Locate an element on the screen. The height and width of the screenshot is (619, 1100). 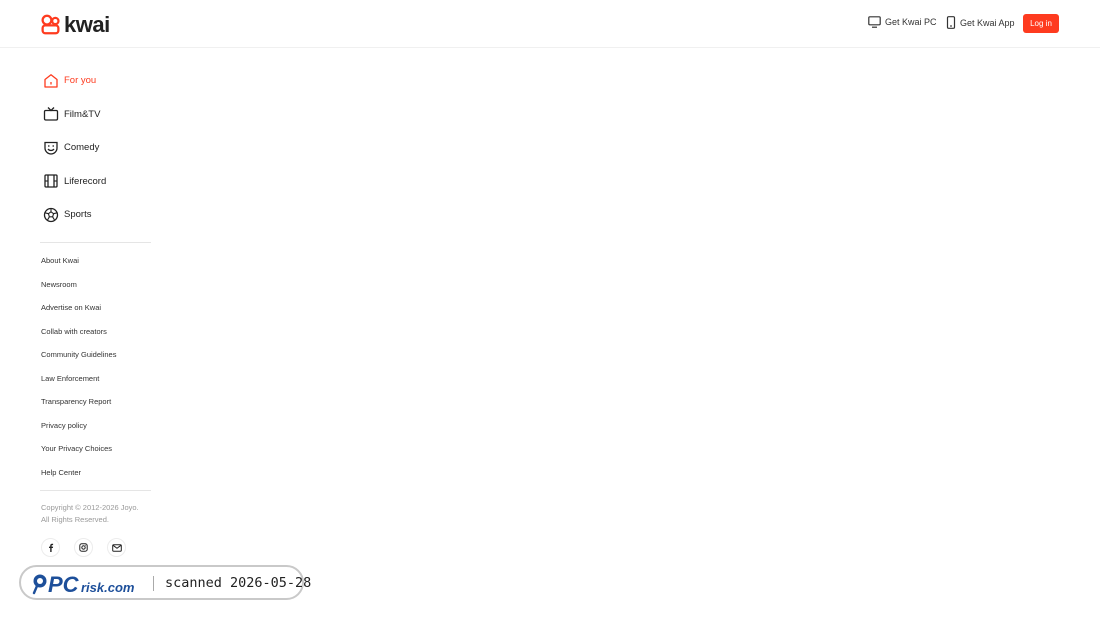
instagram-icon is located at coordinates (83, 547).